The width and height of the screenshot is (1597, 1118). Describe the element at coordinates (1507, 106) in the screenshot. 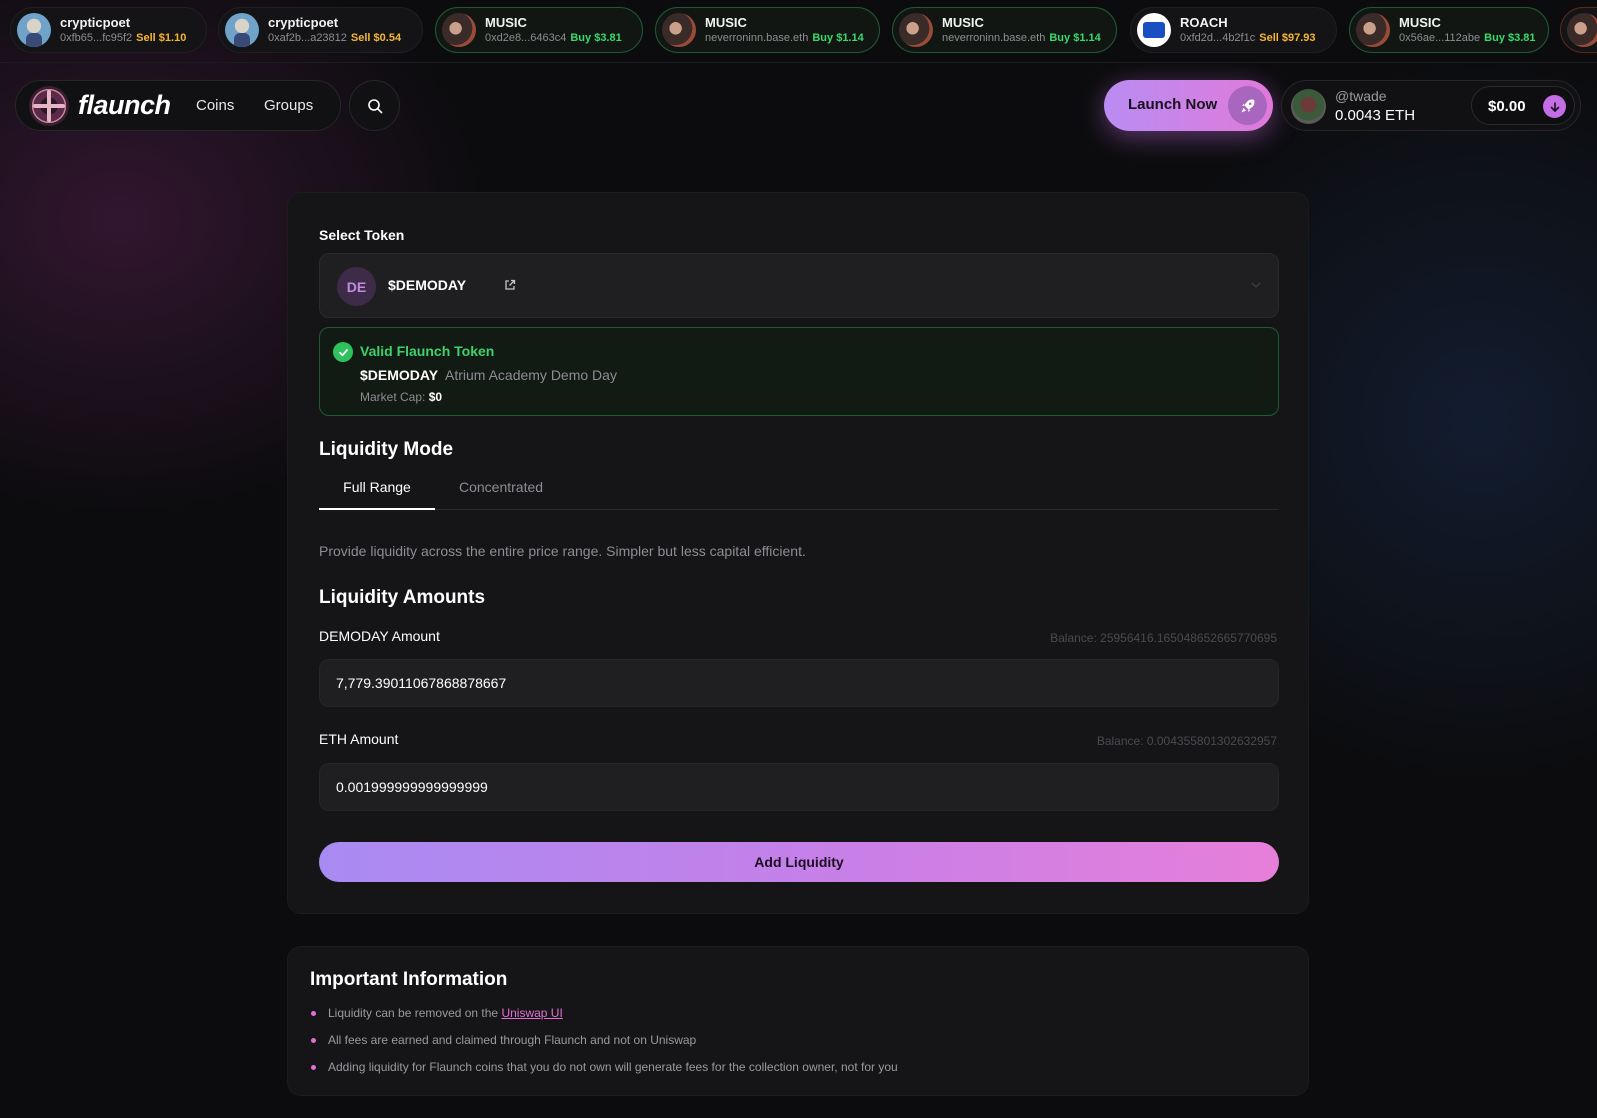

I see `balance-value: $0.00` at that location.